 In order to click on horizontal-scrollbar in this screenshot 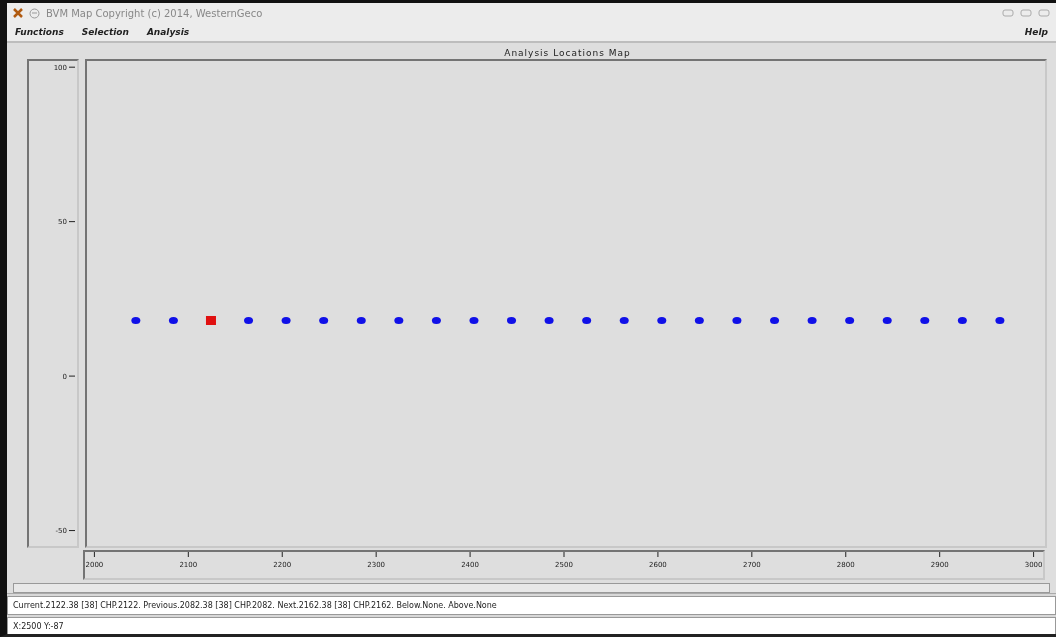, I will do `click(531, 588)`.